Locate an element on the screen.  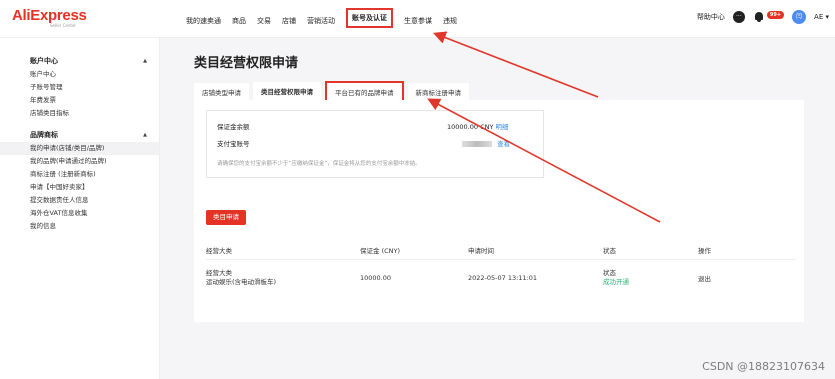
alipay-view-link: 查看 is located at coordinates (503, 144).